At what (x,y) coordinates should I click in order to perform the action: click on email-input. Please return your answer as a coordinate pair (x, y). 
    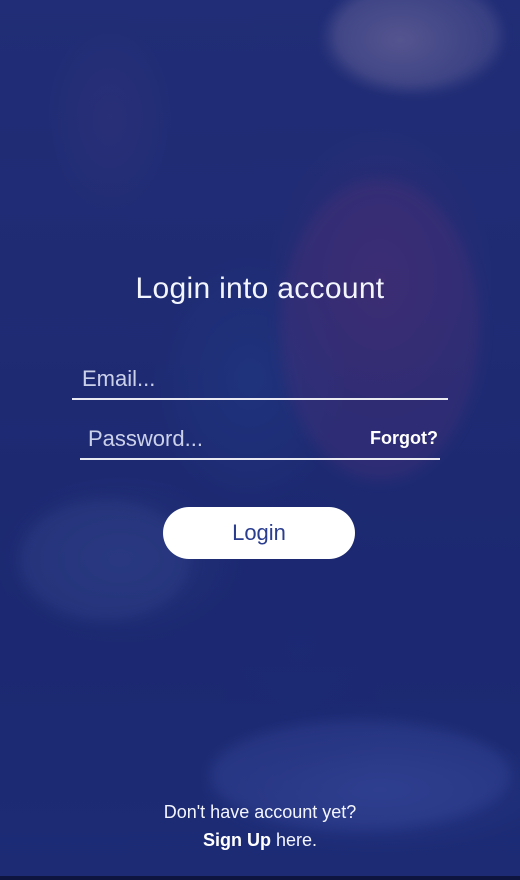
    Looking at the image, I should click on (260, 379).